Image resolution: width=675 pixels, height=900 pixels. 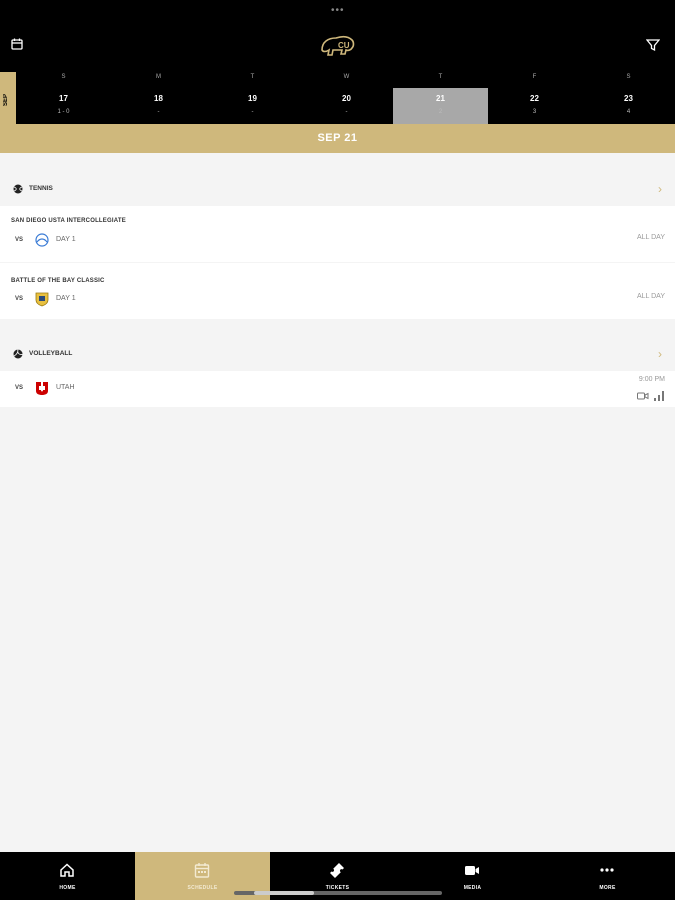 What do you see at coordinates (534, 77) in the screenshot?
I see `day-of-week: F` at bounding box center [534, 77].